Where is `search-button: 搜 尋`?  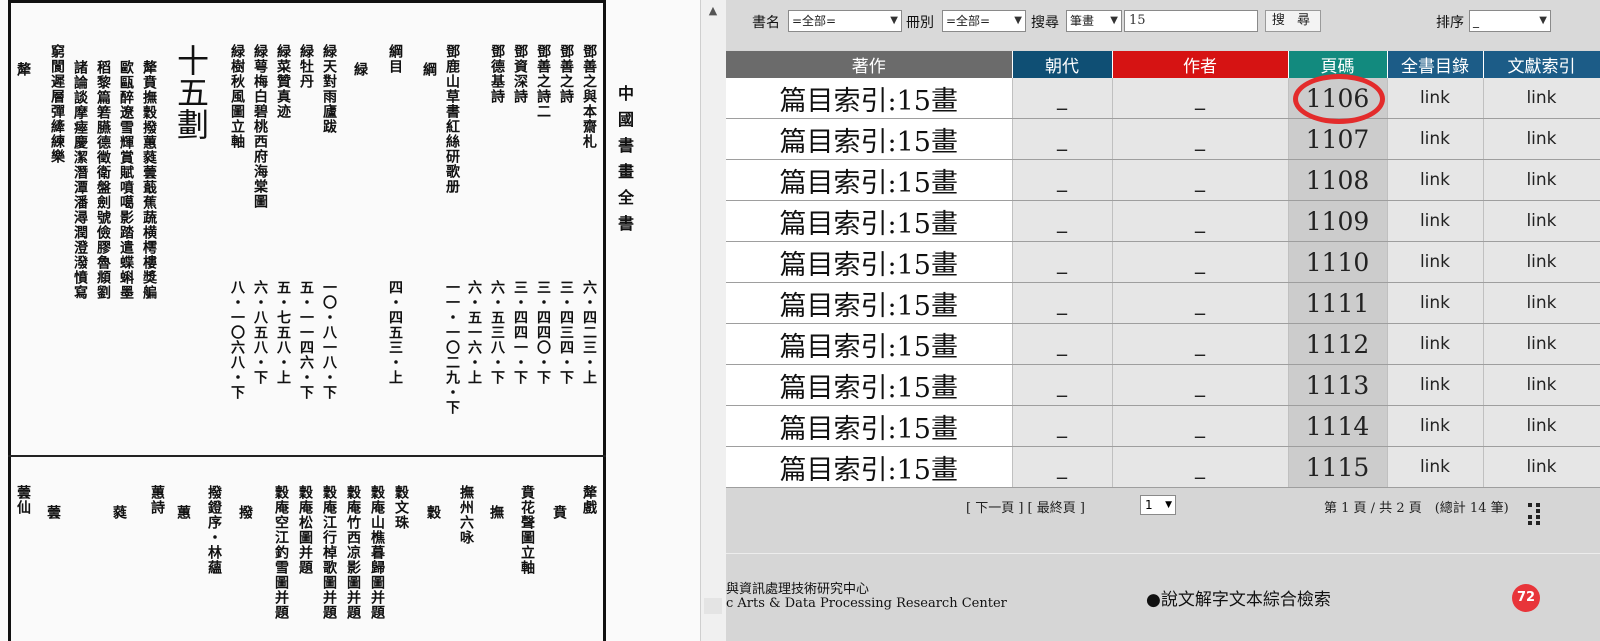 search-button: 搜 尋 is located at coordinates (1293, 21).